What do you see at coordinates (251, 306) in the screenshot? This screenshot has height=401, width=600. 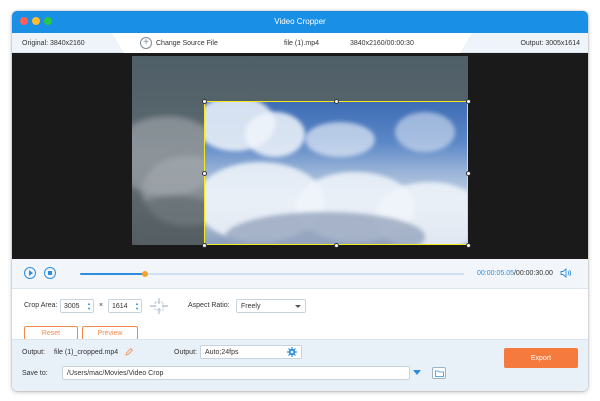 I see `aspect-ratio-value: Freely` at bounding box center [251, 306].